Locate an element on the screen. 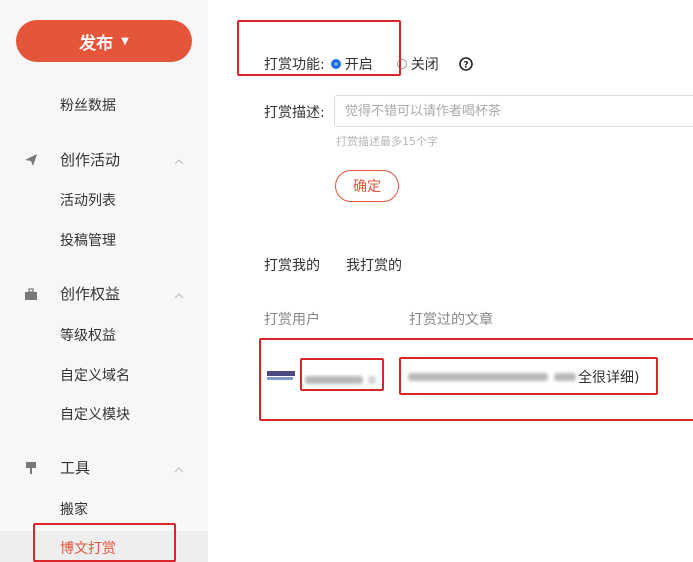 The height and width of the screenshot is (562, 693). reward-desc-label: 打赏描述: is located at coordinates (294, 113).